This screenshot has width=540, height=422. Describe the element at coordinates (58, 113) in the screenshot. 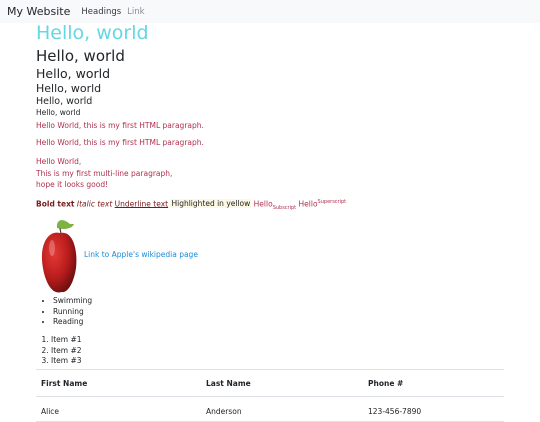

I see `heading-h6: Hello, world` at that location.